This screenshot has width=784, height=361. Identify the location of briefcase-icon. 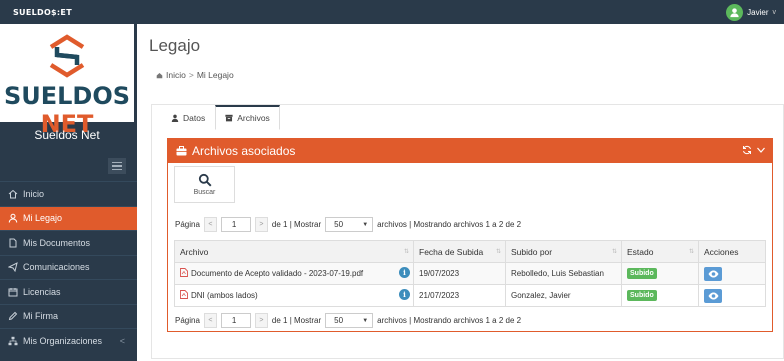
(181, 151).